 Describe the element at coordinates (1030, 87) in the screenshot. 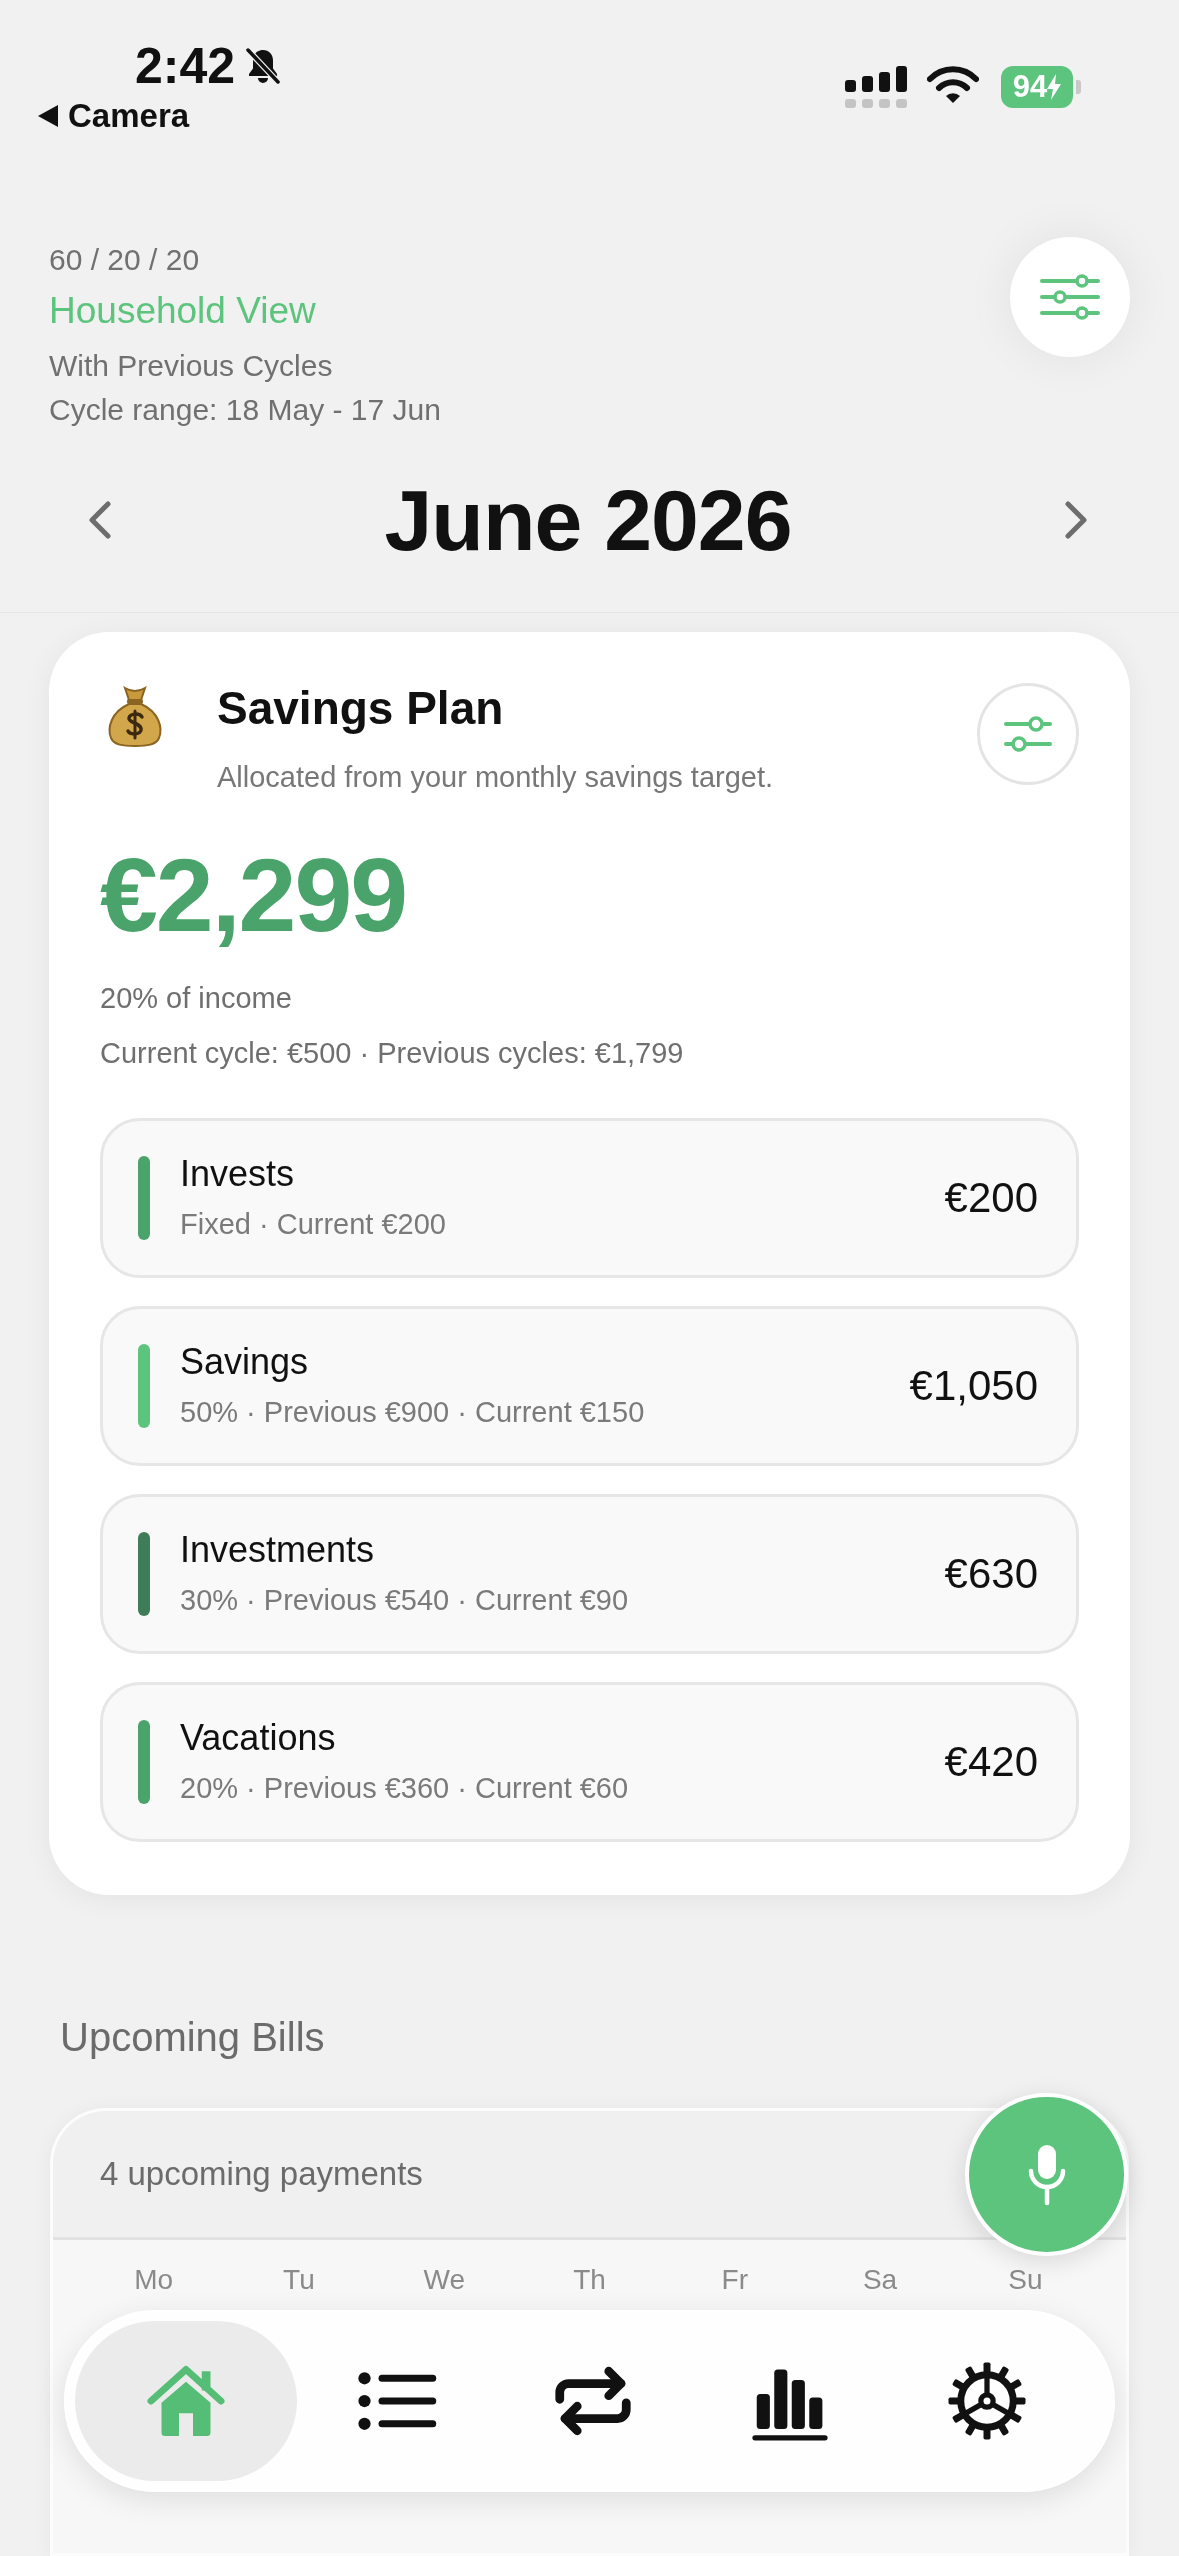

I see `battery-percentage: 94` at that location.